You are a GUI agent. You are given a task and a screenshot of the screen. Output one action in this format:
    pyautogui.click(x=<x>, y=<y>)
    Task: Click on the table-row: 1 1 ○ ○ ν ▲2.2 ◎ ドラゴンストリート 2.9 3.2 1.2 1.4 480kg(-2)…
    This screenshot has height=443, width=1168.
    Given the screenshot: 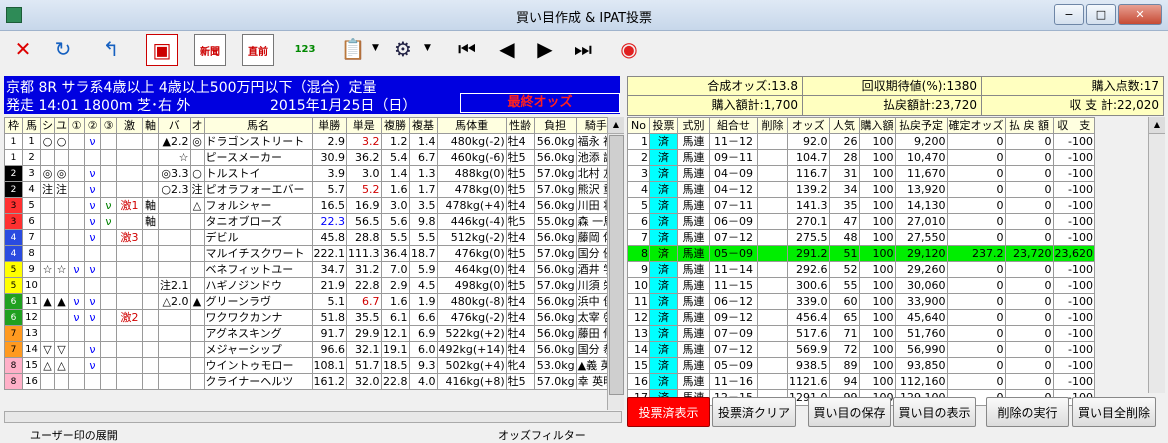 What is the action you would take?
    pyautogui.click(x=310, y=141)
    